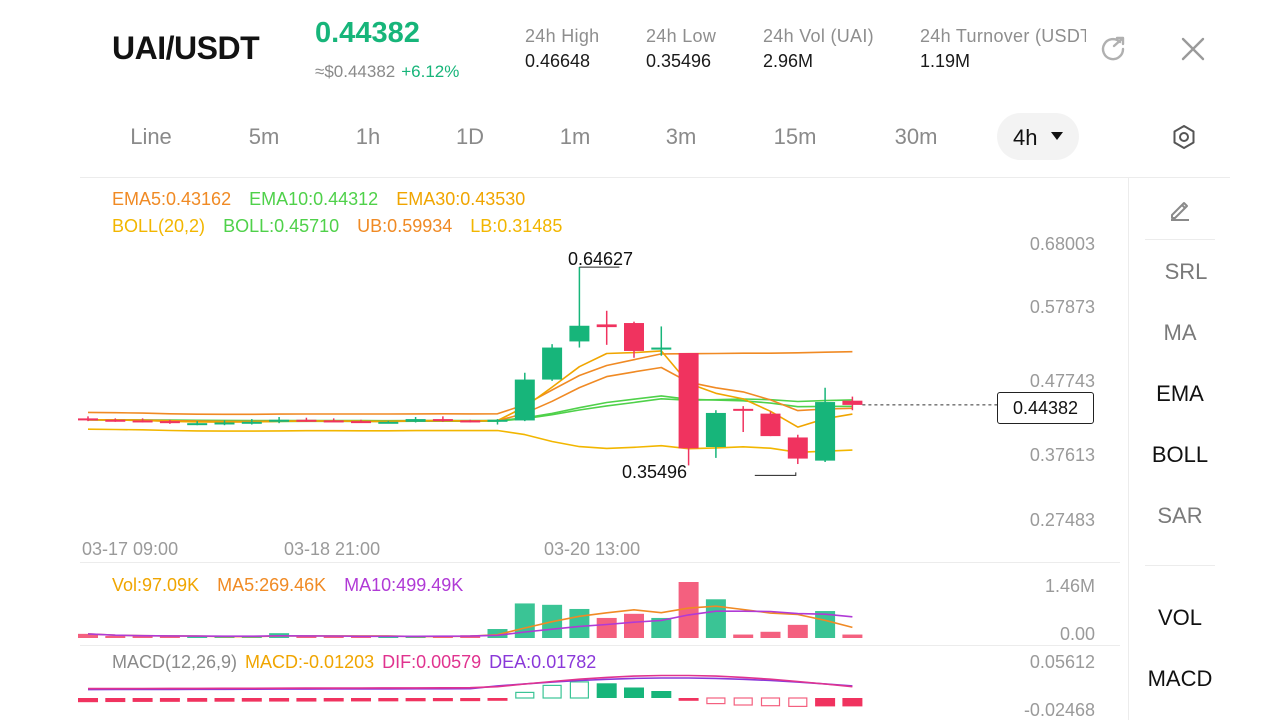 The width and height of the screenshot is (1280, 720). I want to click on pencil-icon, so click(1180, 209).